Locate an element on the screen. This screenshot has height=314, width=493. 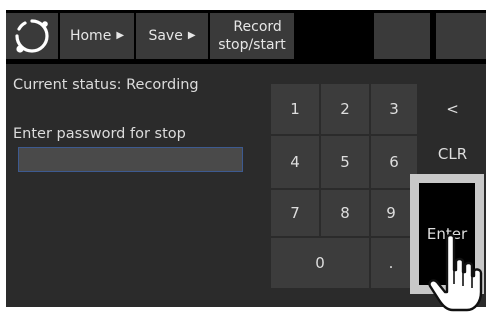
logo-button is located at coordinates (32, 36).